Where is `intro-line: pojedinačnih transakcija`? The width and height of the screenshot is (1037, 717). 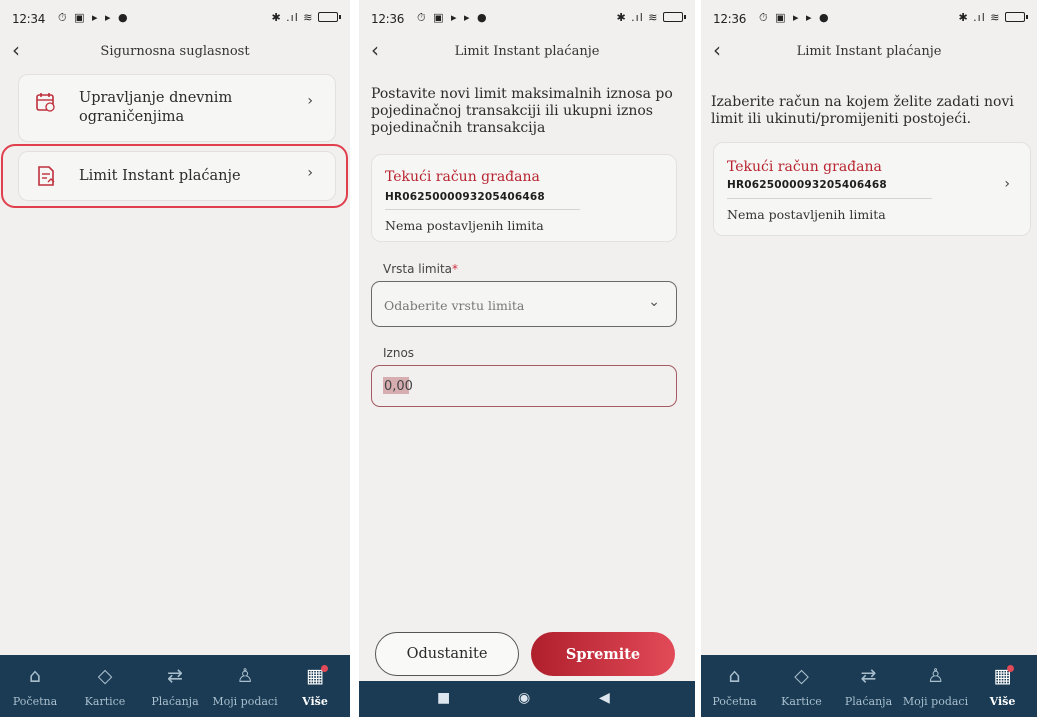
intro-line: pojedinačnih transakcija is located at coordinates (458, 128).